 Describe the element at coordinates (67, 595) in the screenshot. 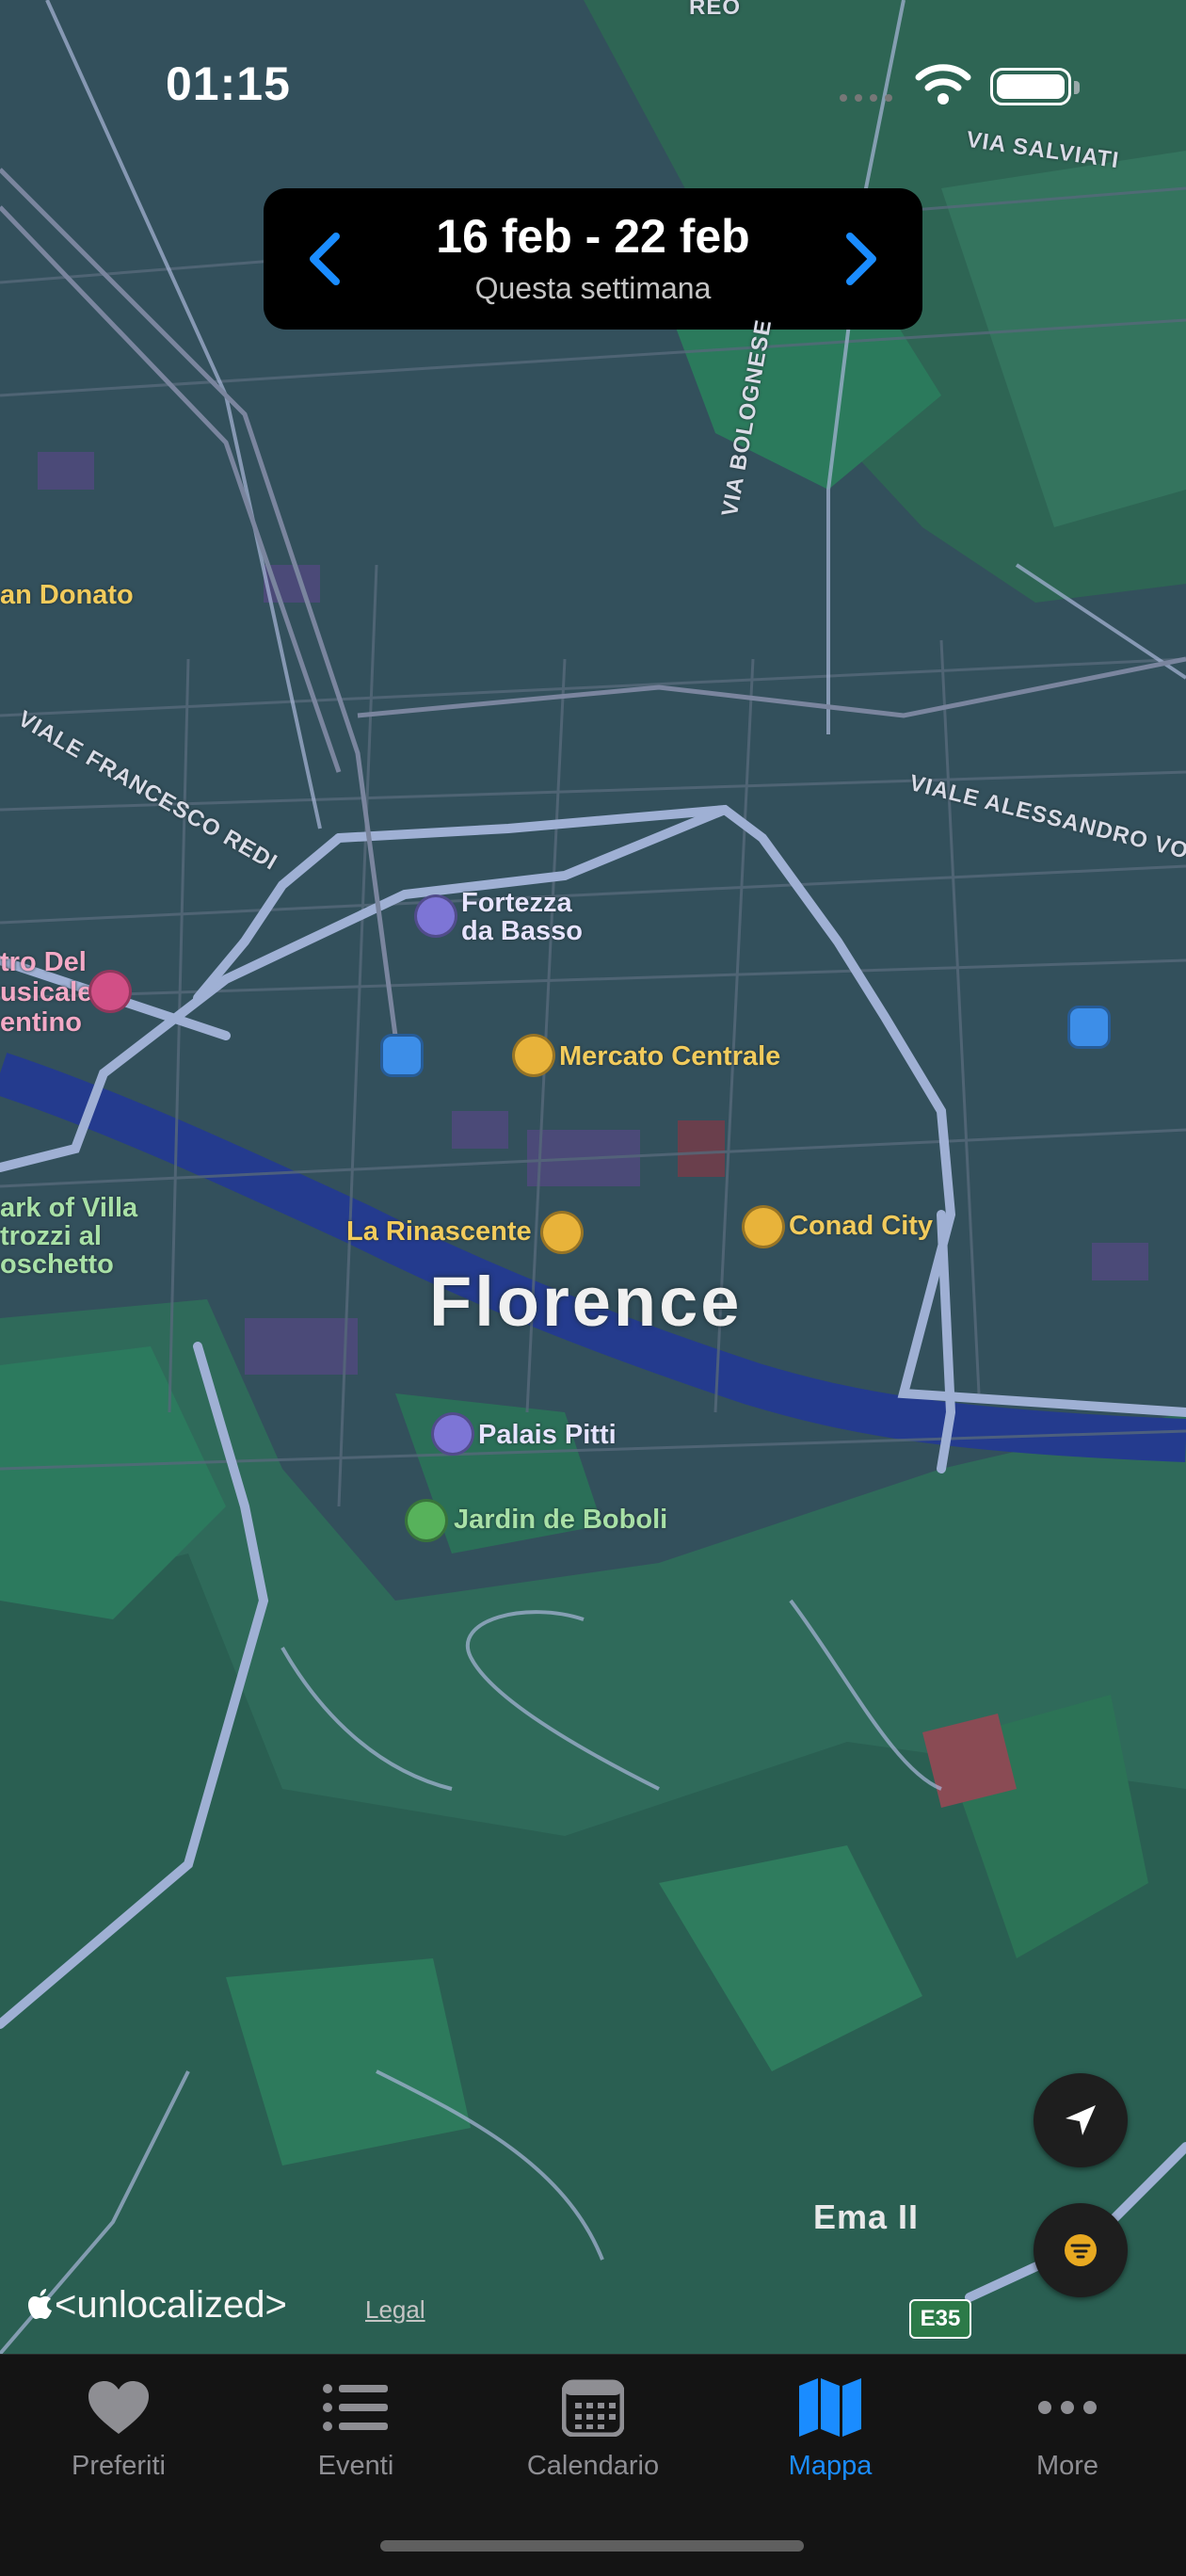

I see `place-label-san-donato: an Donato` at that location.